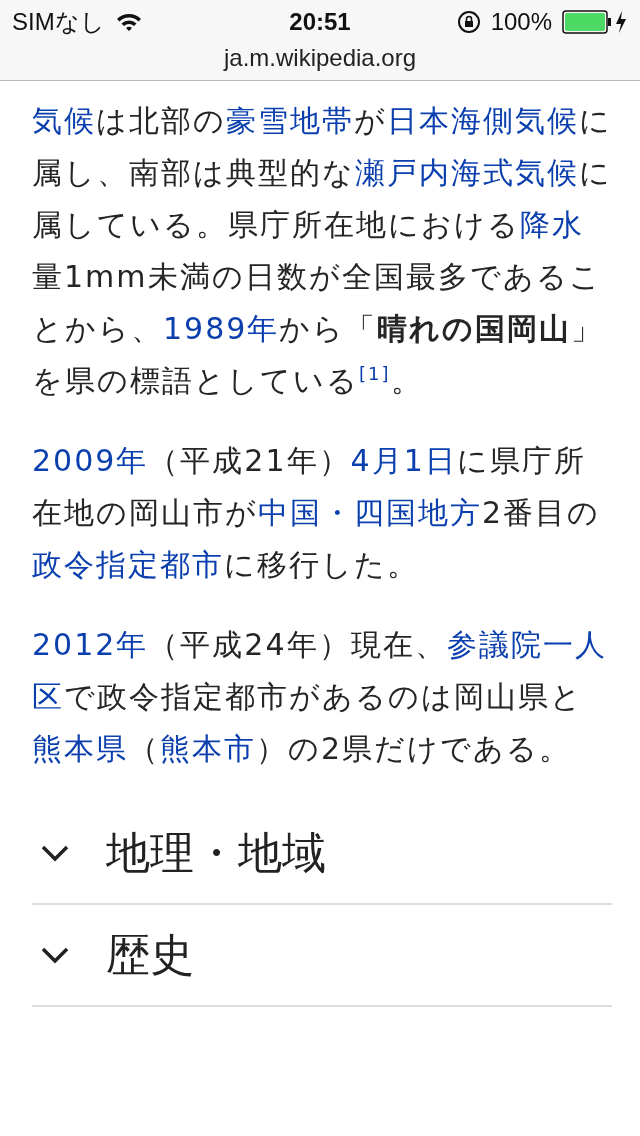 Image resolution: width=640 pixels, height=1136 pixels. I want to click on link: 熊本市, so click(208, 748).